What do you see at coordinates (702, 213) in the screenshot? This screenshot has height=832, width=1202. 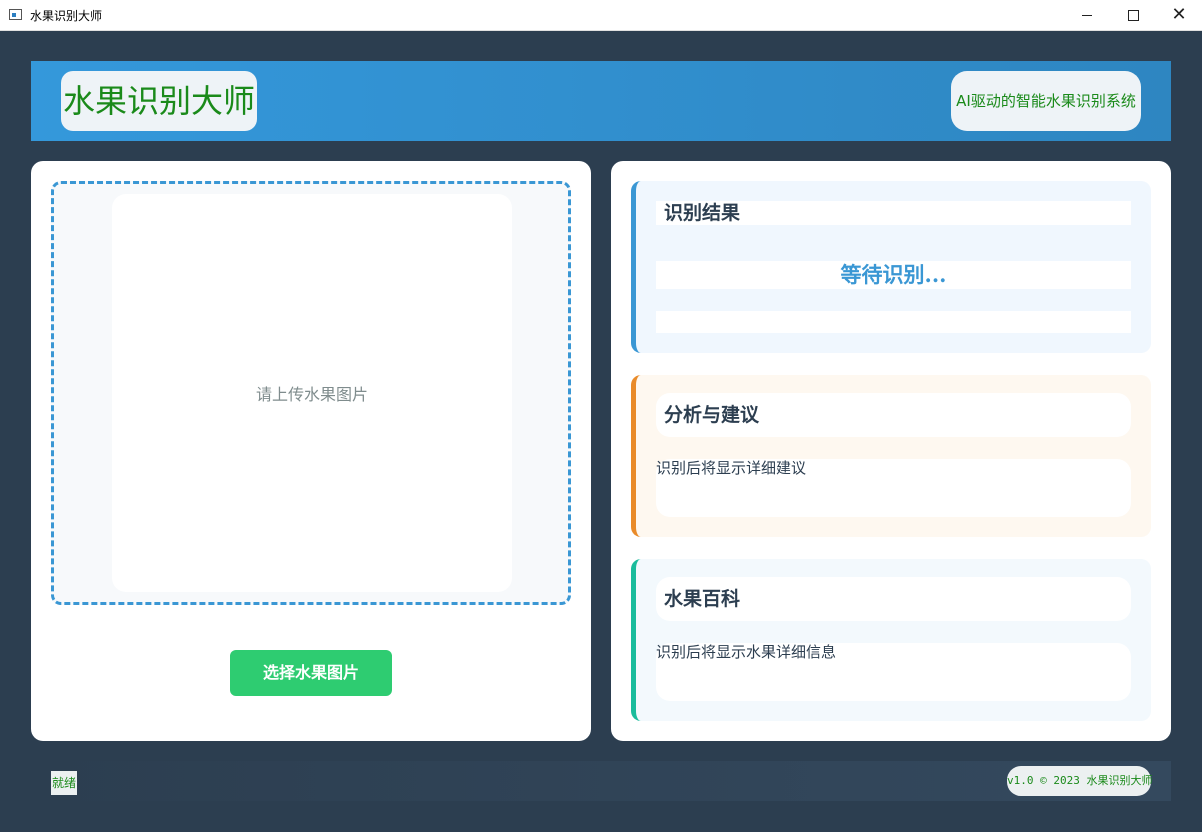 I see `result-card-title: 识别结果` at bounding box center [702, 213].